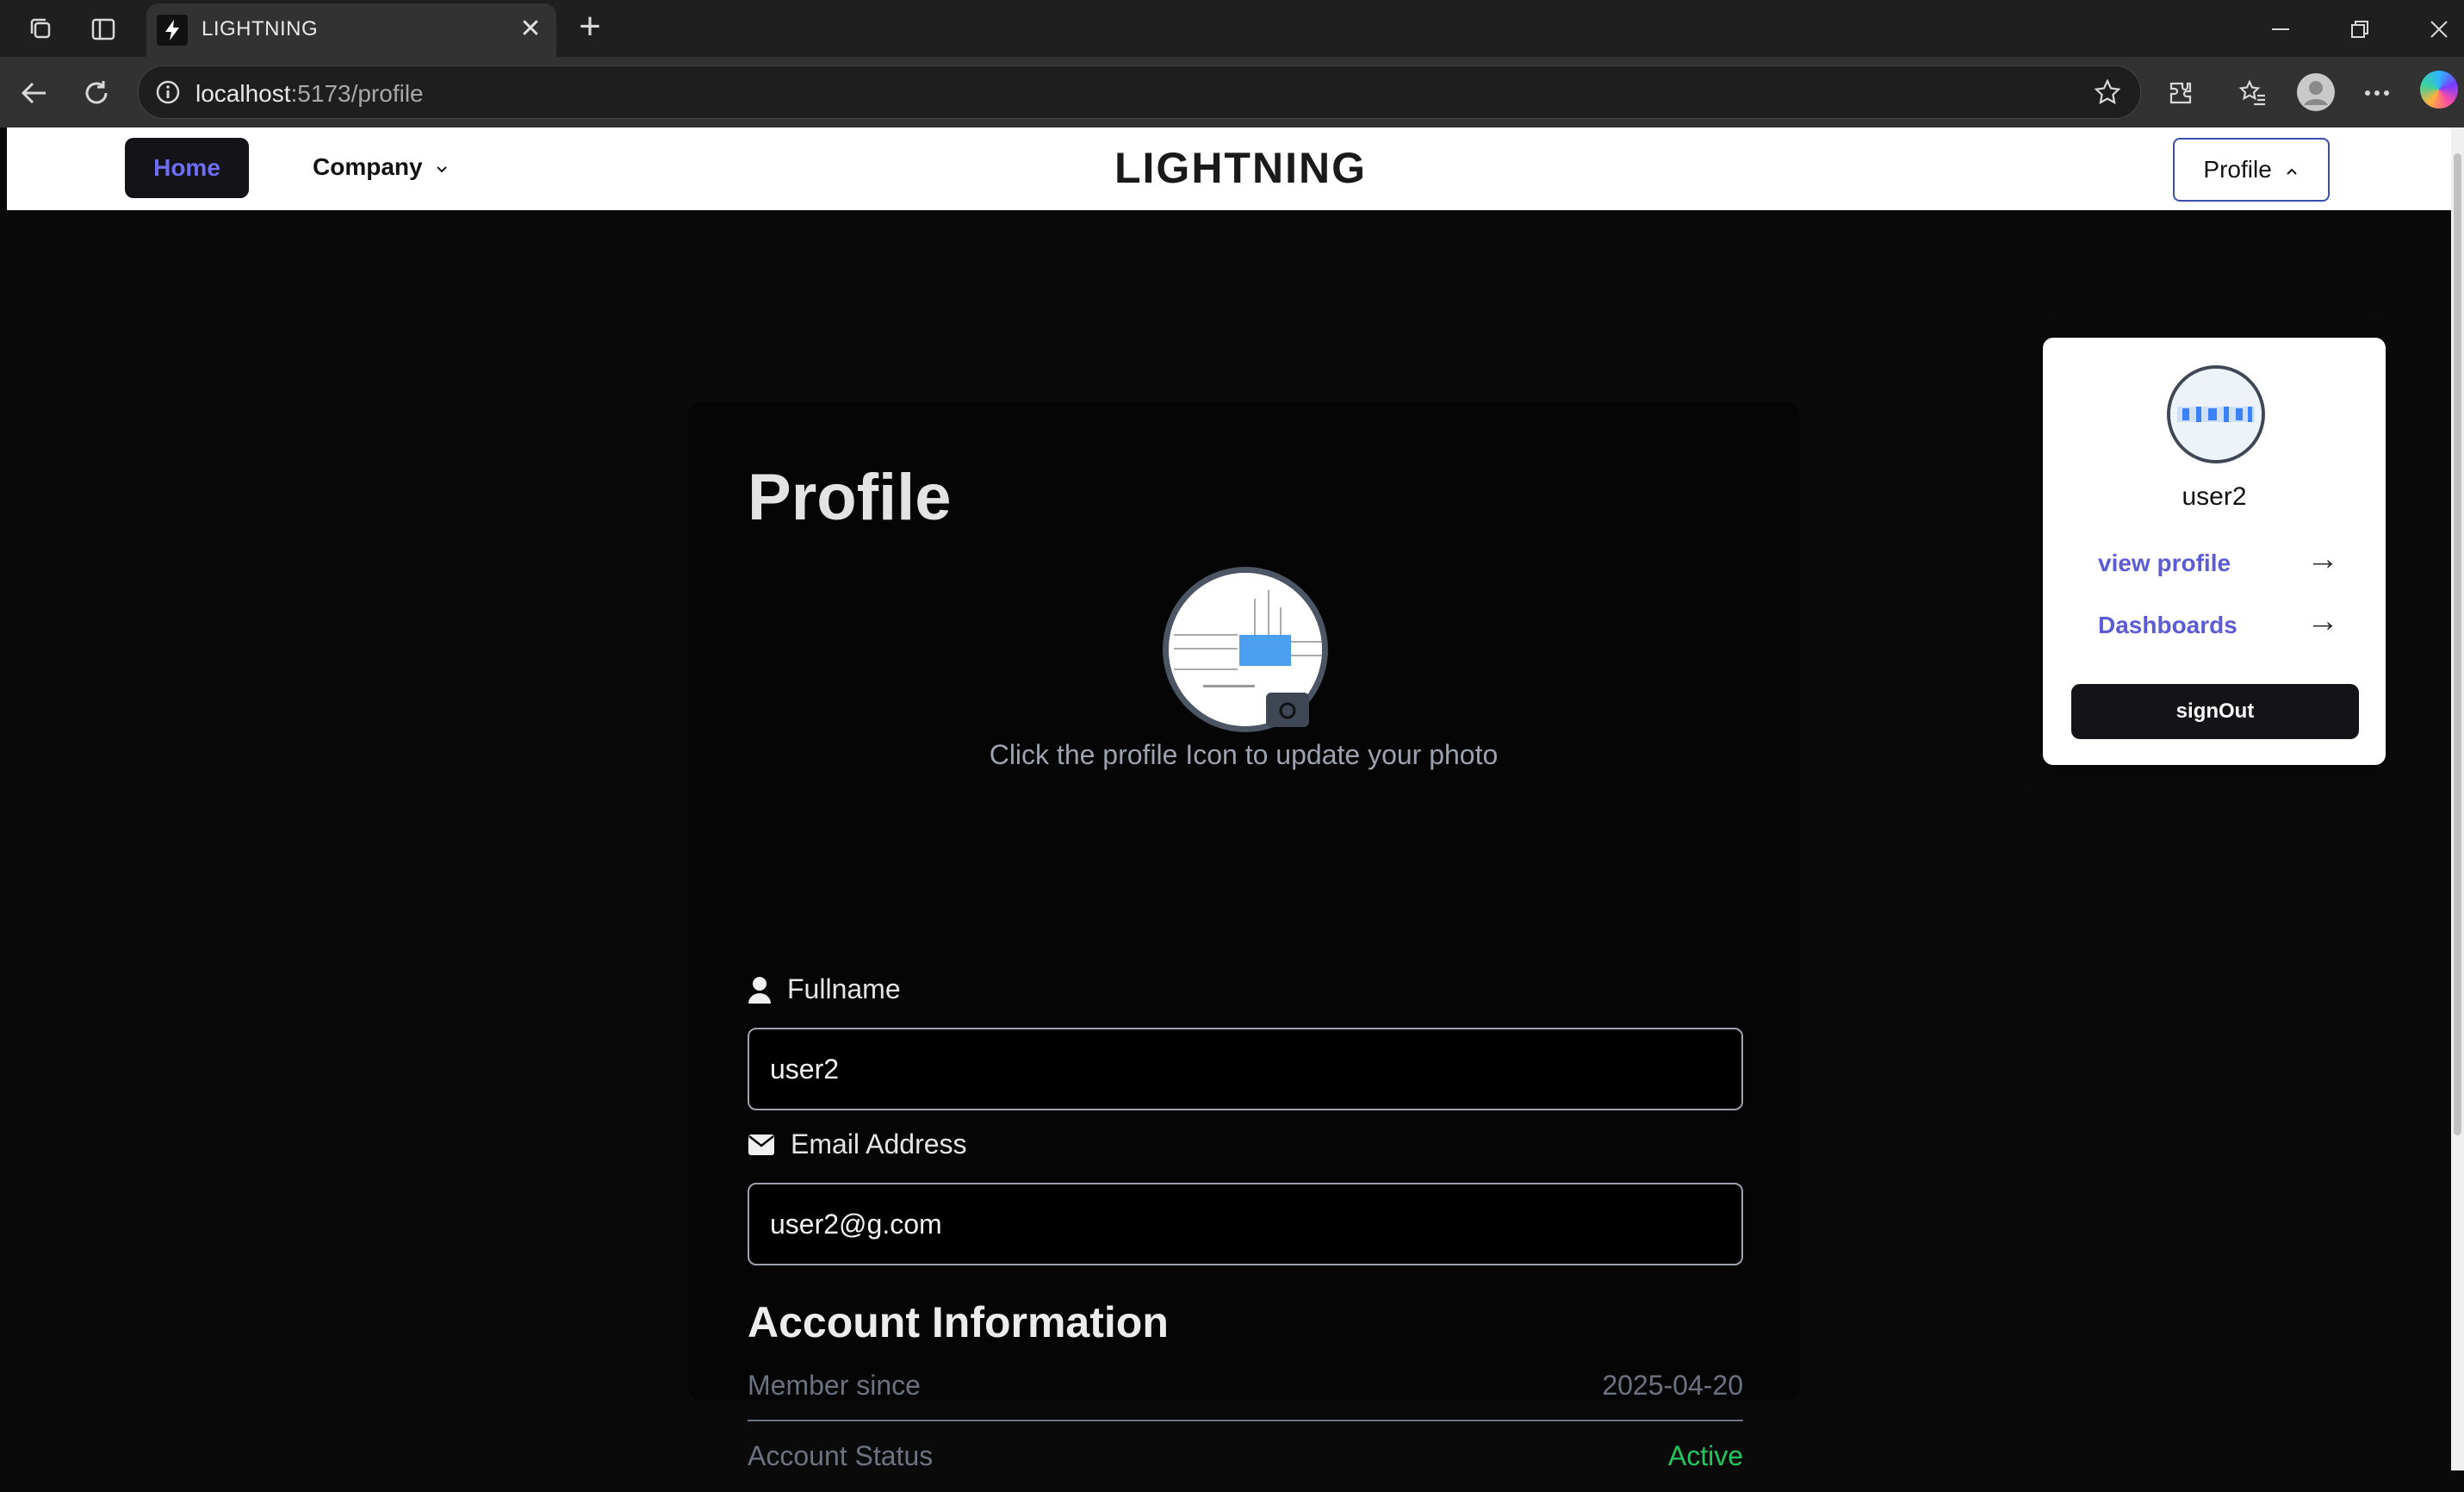 The width and height of the screenshot is (2464, 1492). I want to click on company-menu: Company, so click(381, 167).